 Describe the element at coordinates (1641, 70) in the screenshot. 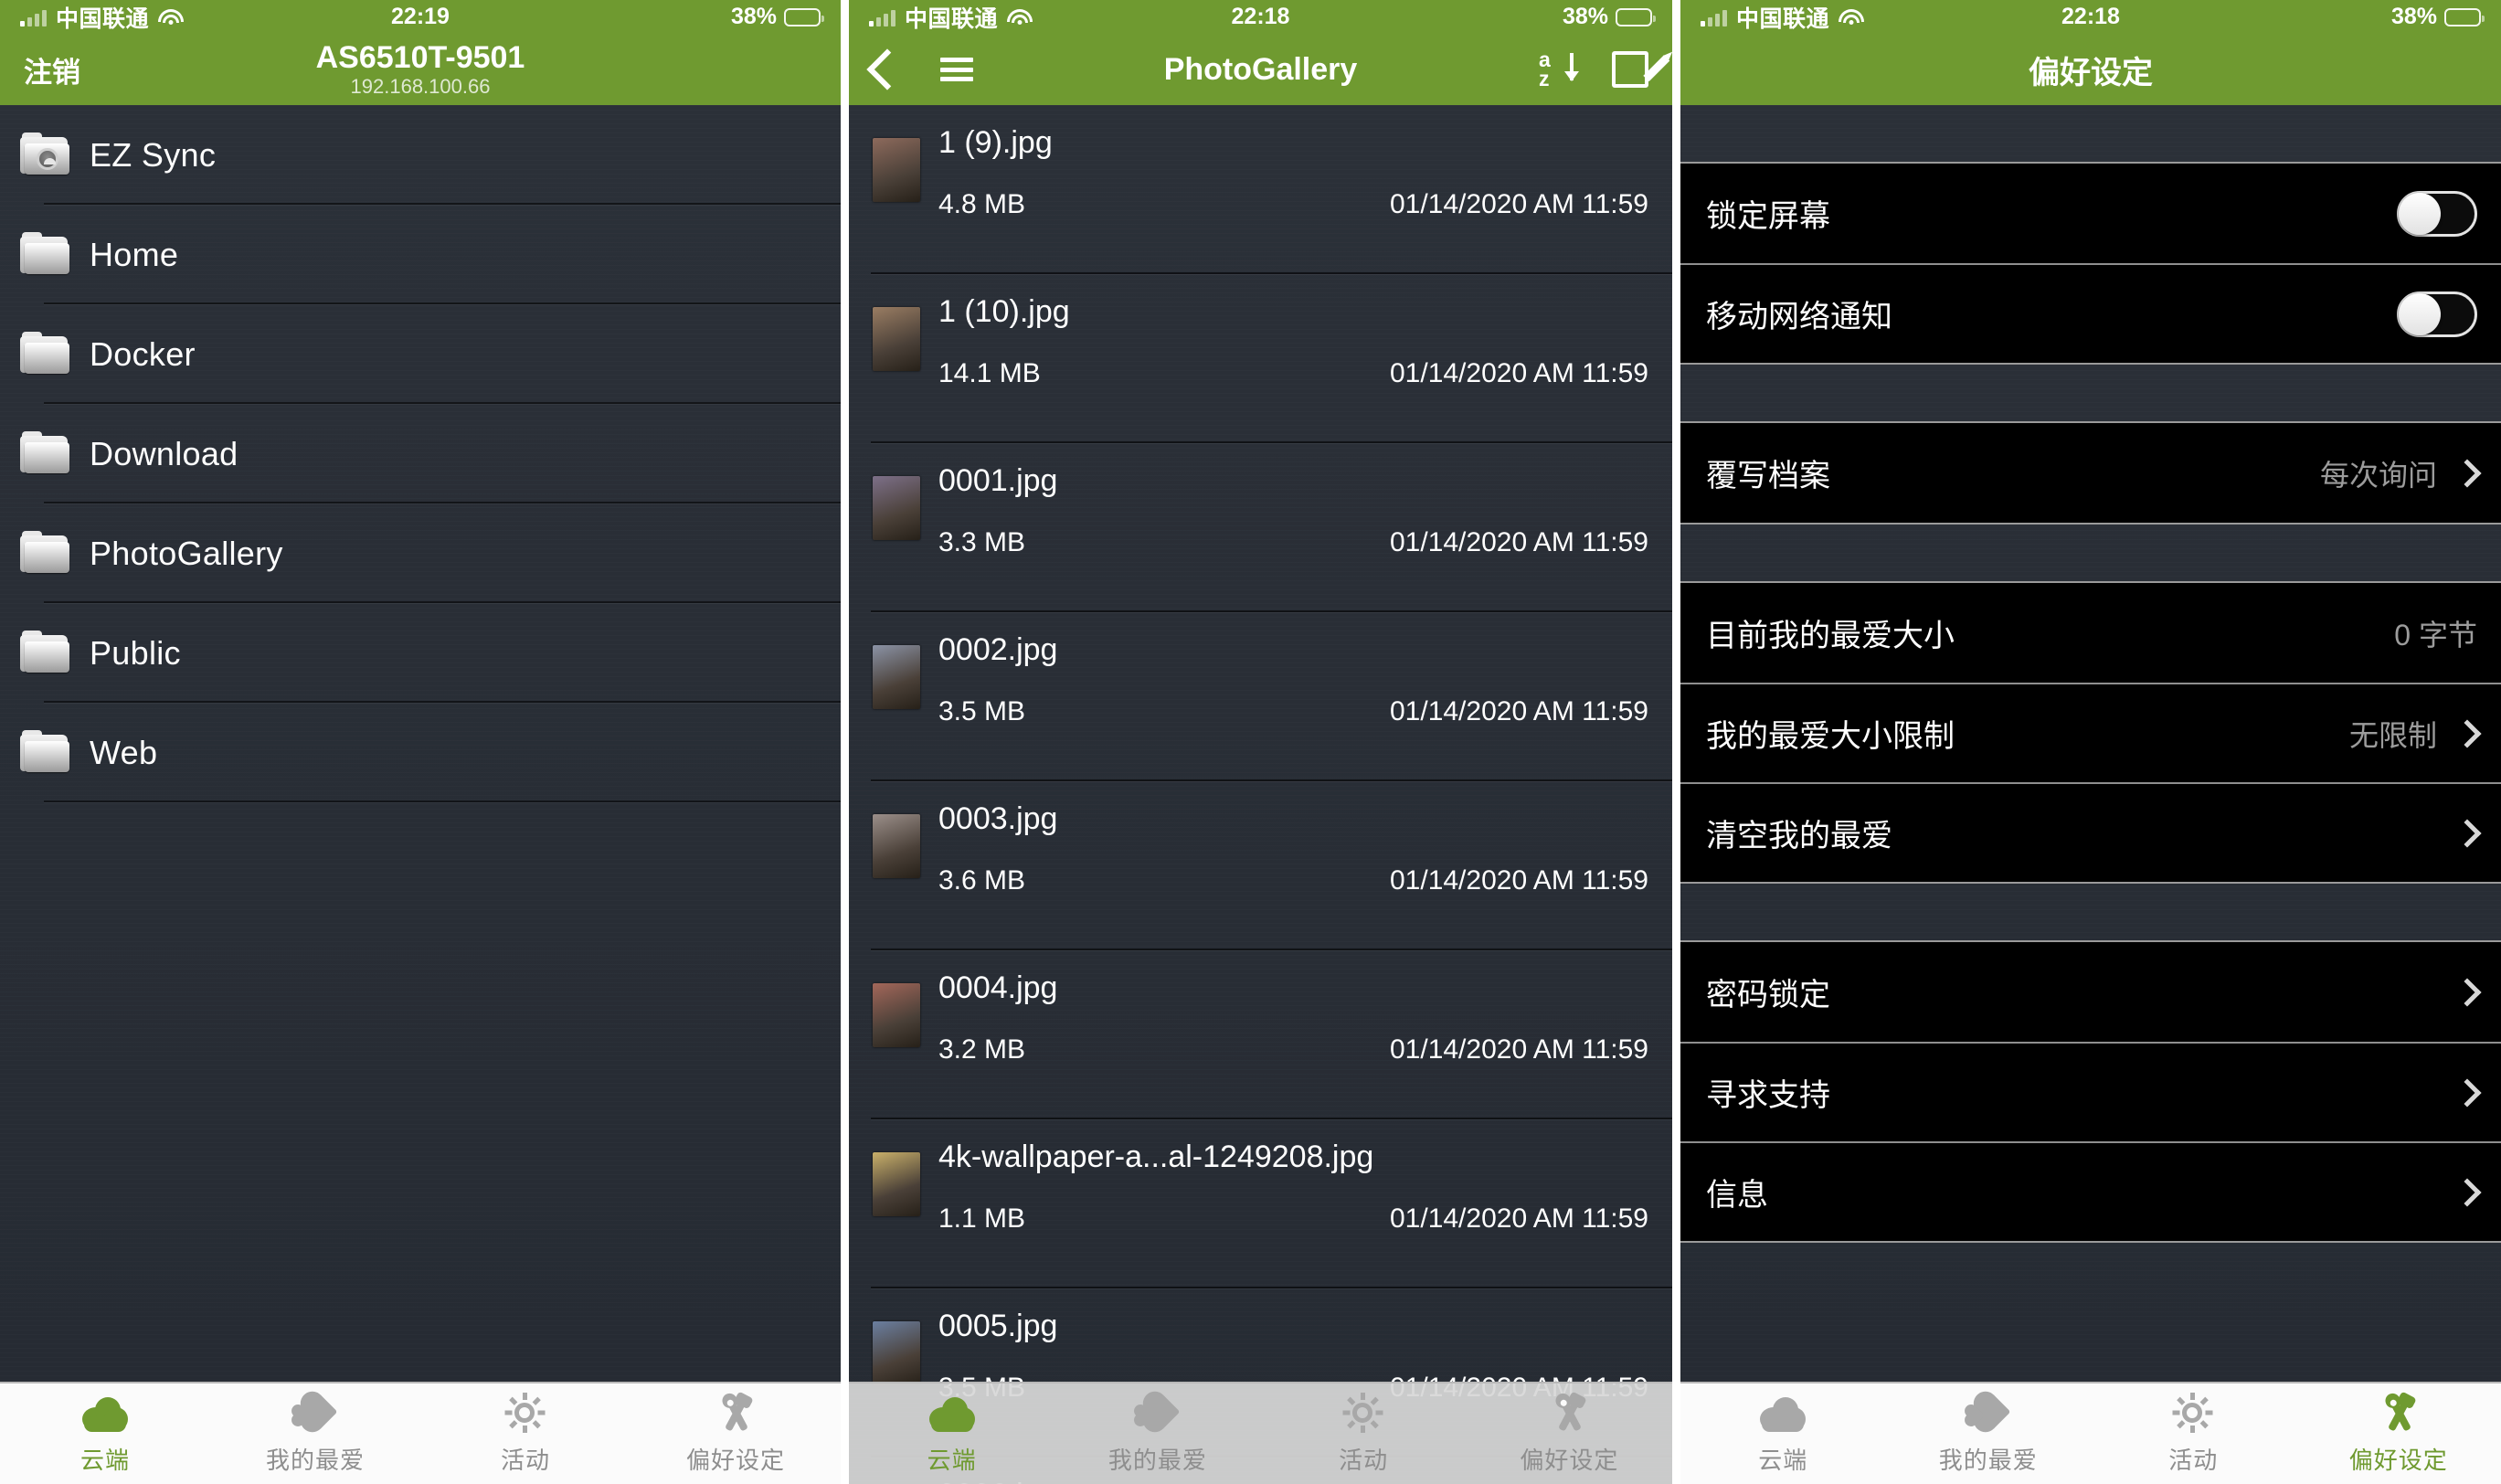

I see `edit-icon` at that location.